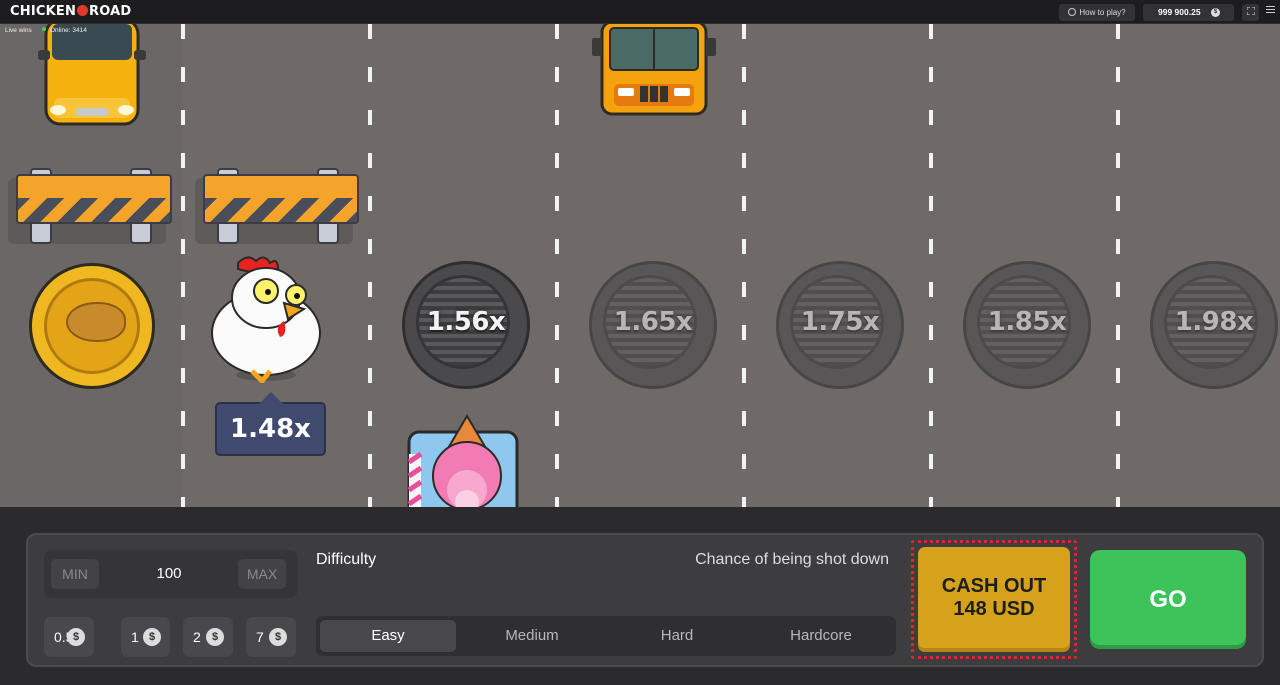 Image resolution: width=1280 pixels, height=685 pixels. I want to click on balance-display: 999 900.25 $, so click(1188, 12).